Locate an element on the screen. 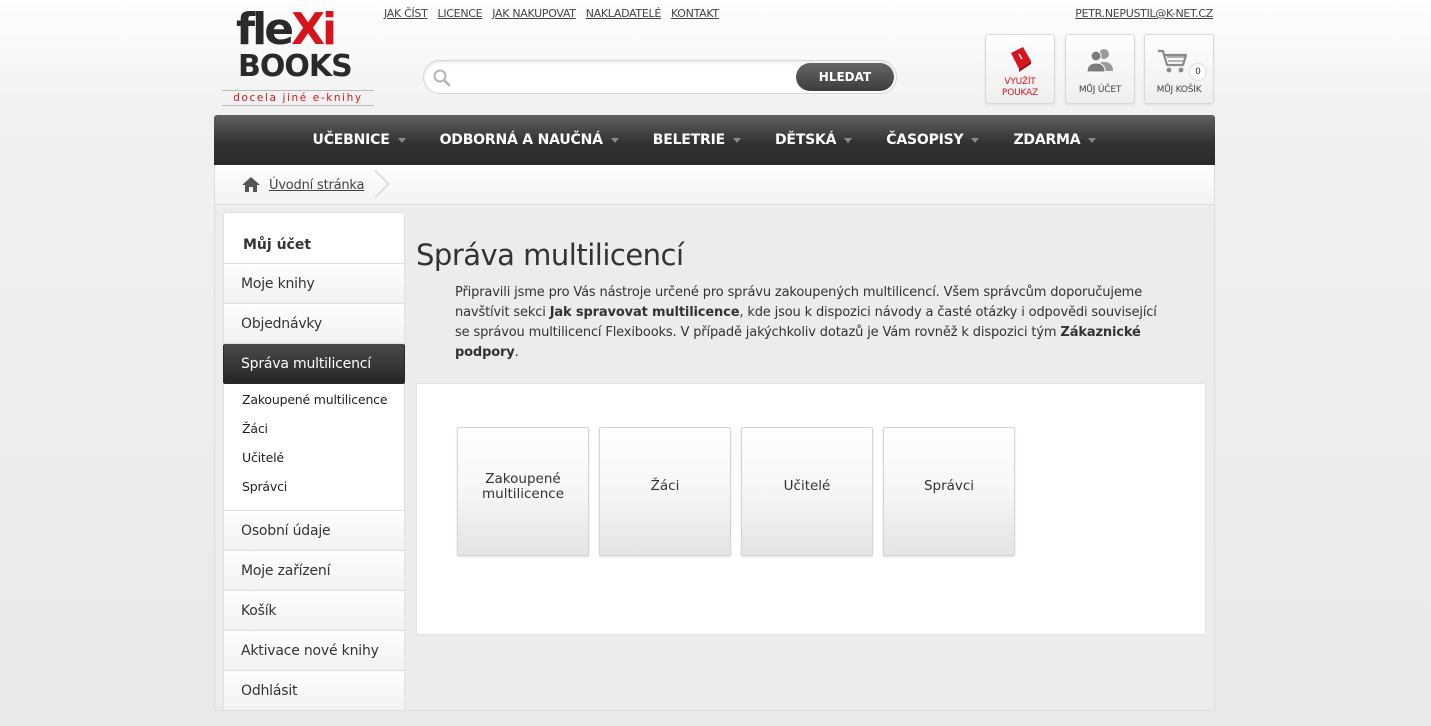 This screenshot has width=1431, height=726. sidebar-item-aktivace-nove-knihy: Aktivace nové knihy is located at coordinates (314, 651).